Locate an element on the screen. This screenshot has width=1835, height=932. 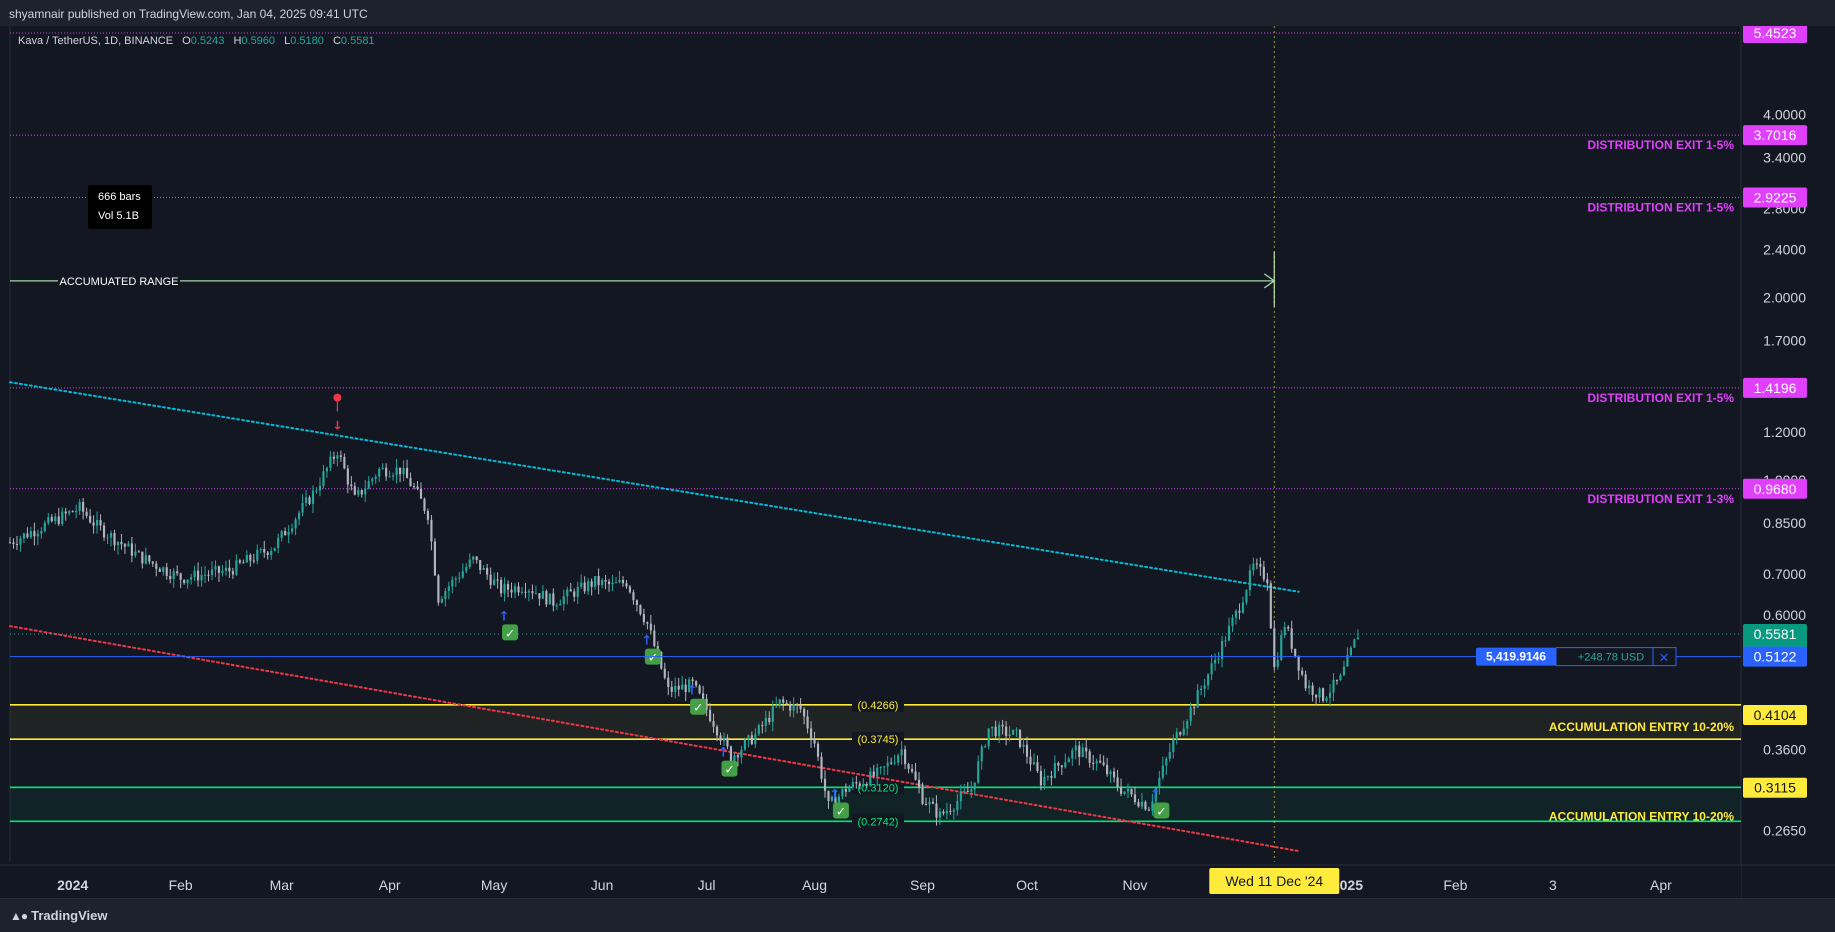
symbol-title: Kava / TetherUS, 1D, BINANCE is located at coordinates (96, 41).